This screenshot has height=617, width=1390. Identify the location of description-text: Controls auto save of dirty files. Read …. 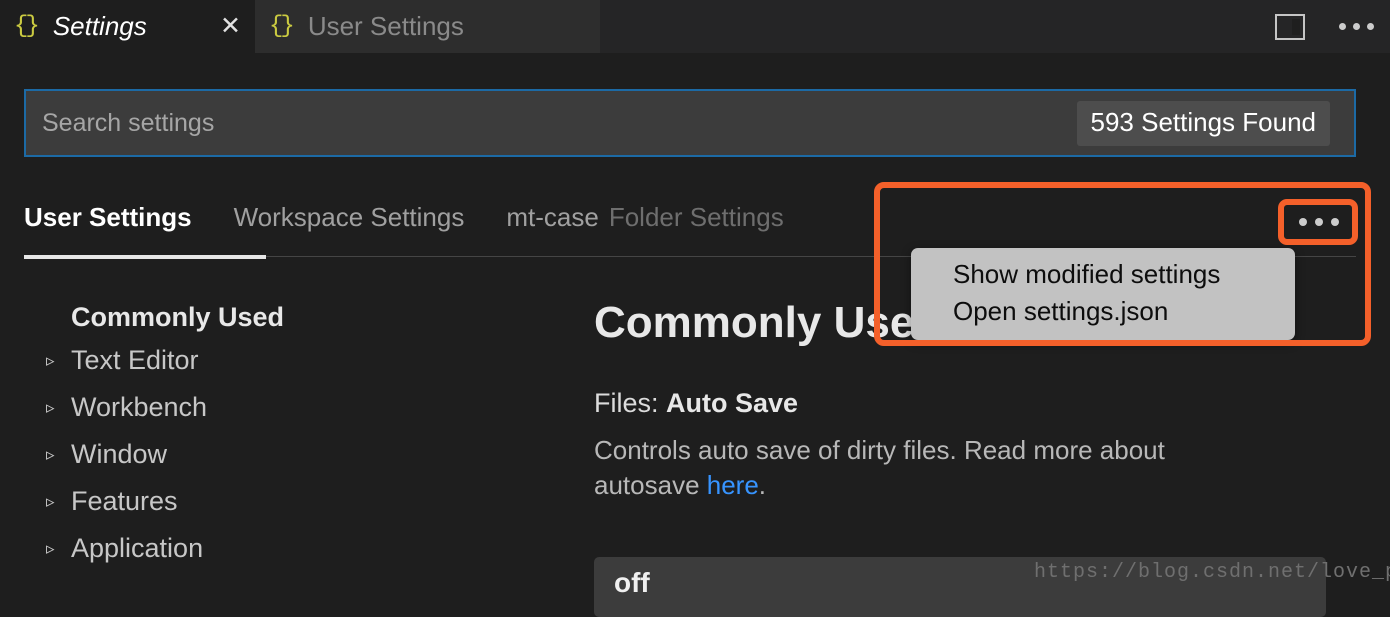
(879, 467).